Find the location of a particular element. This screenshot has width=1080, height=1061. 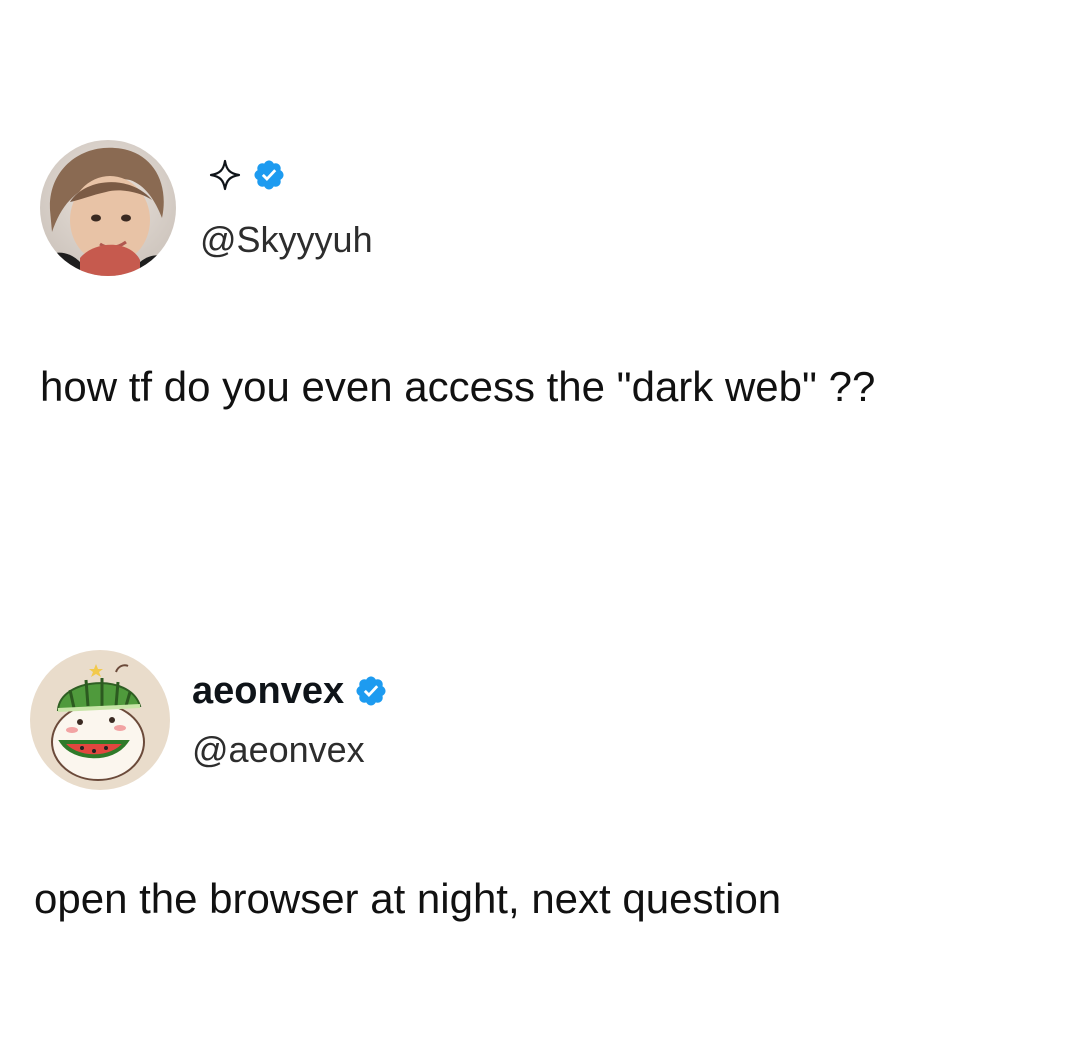

display-name: aeonvex is located at coordinates (290, 691).